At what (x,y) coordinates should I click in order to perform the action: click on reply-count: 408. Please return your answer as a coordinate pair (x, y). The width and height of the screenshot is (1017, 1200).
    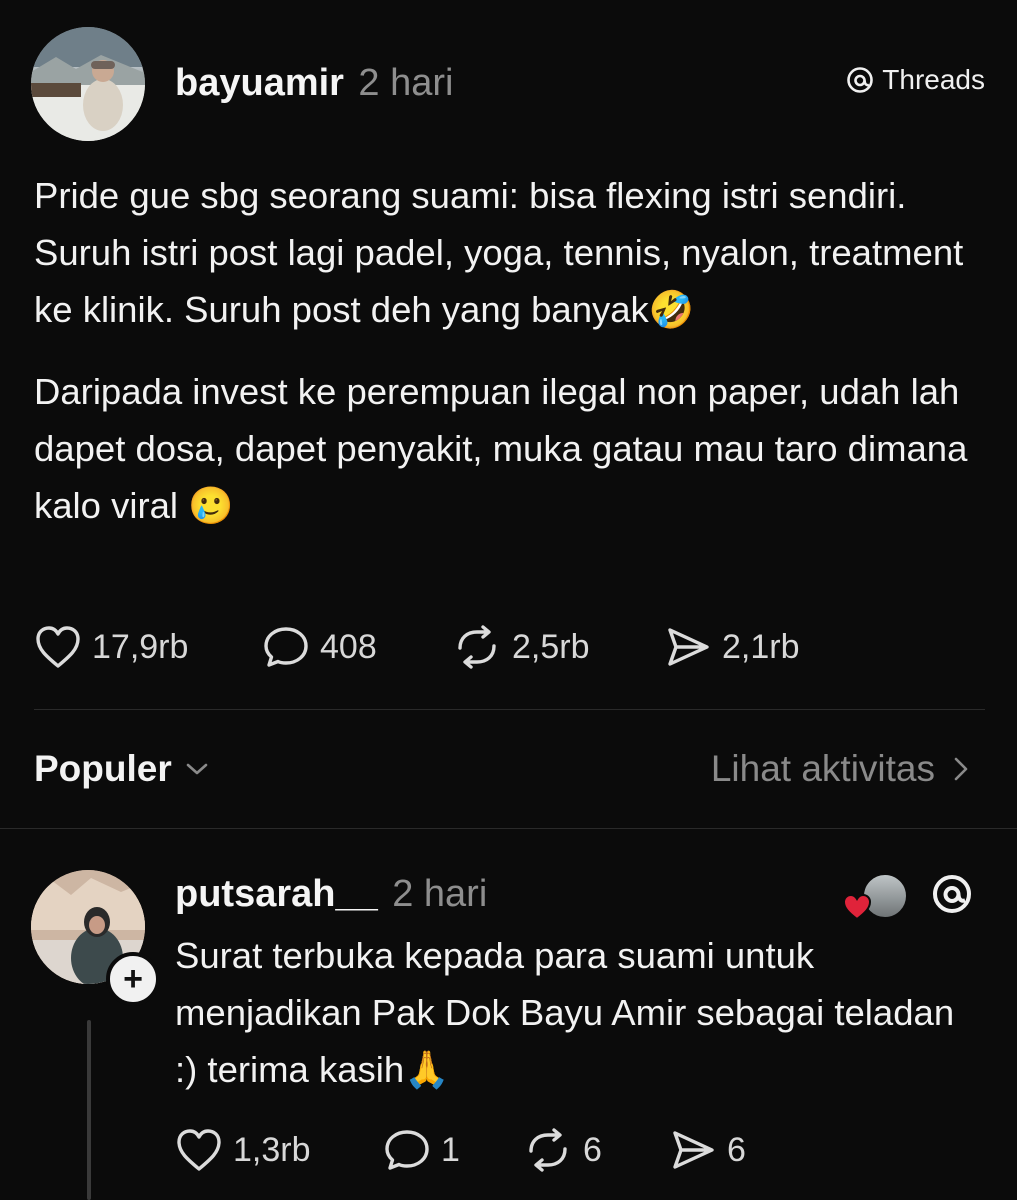
    Looking at the image, I should click on (348, 646).